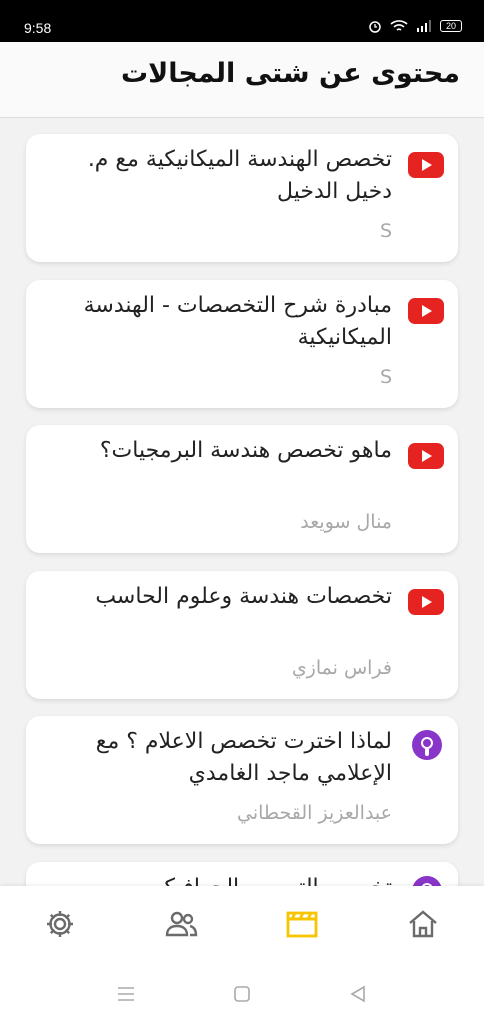 This screenshot has width=484, height=1024. I want to click on clapperboard-icon, so click(302, 924).